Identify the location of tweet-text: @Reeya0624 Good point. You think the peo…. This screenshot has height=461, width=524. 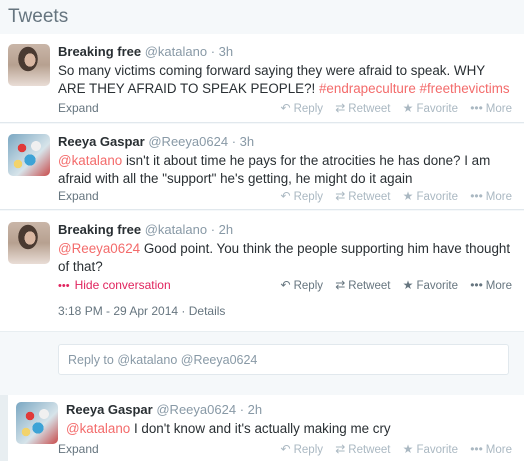
(286, 258).